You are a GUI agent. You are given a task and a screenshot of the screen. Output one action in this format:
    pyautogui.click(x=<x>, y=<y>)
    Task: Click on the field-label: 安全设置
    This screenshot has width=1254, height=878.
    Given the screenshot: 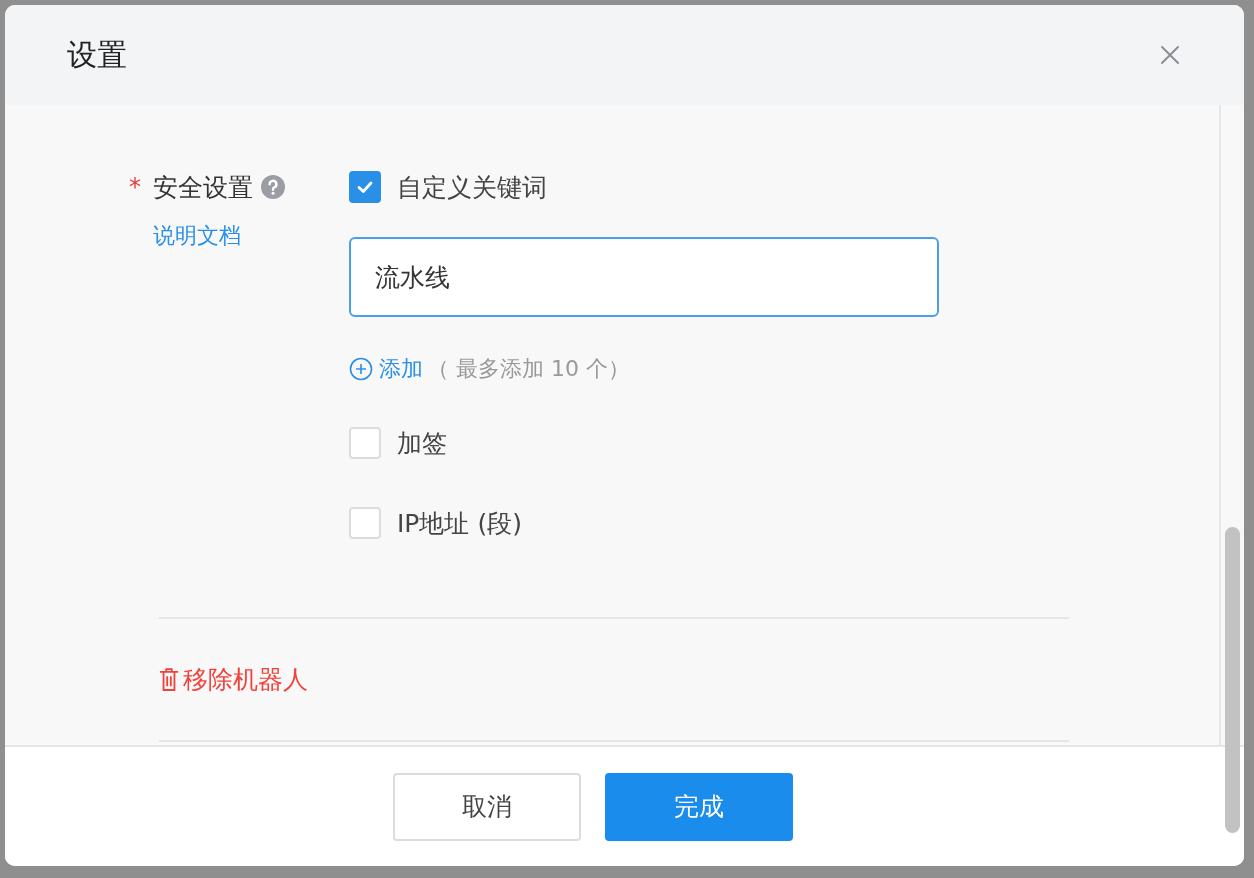 What is the action you would take?
    pyautogui.click(x=203, y=187)
    